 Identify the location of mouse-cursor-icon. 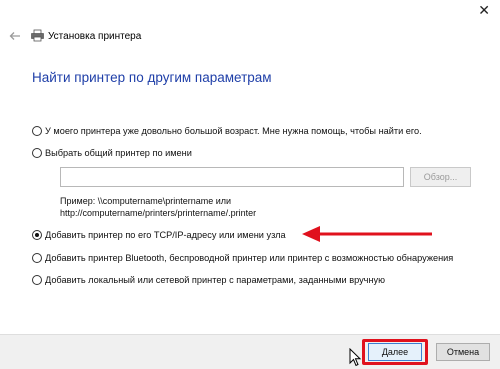
(355, 357).